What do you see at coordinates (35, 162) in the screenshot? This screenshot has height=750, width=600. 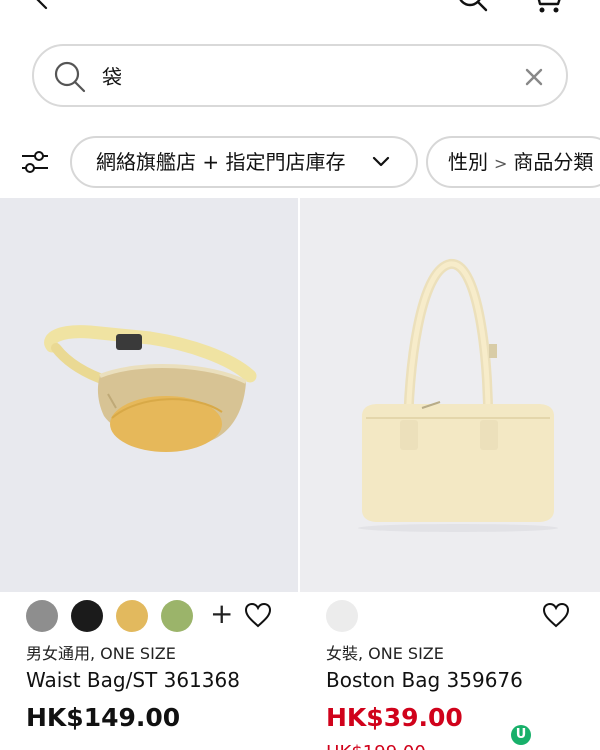 I see `sliders-icon` at bounding box center [35, 162].